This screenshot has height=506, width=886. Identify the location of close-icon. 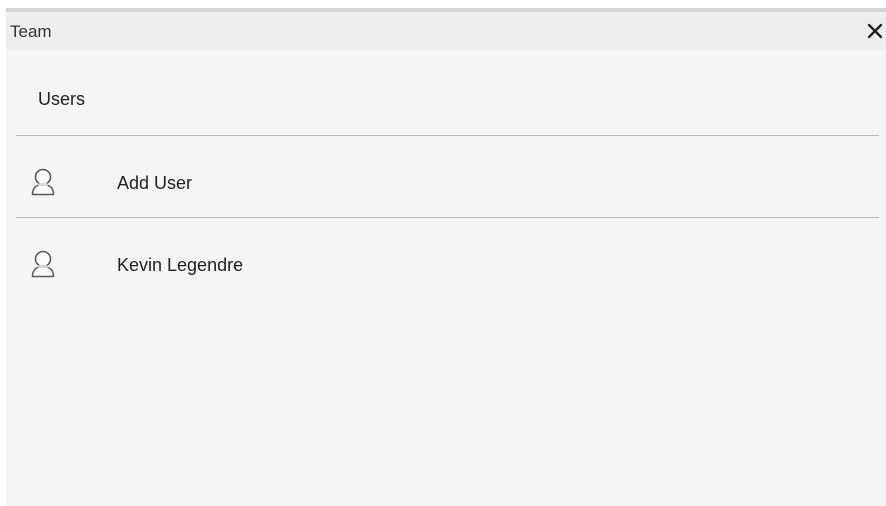
(875, 31).